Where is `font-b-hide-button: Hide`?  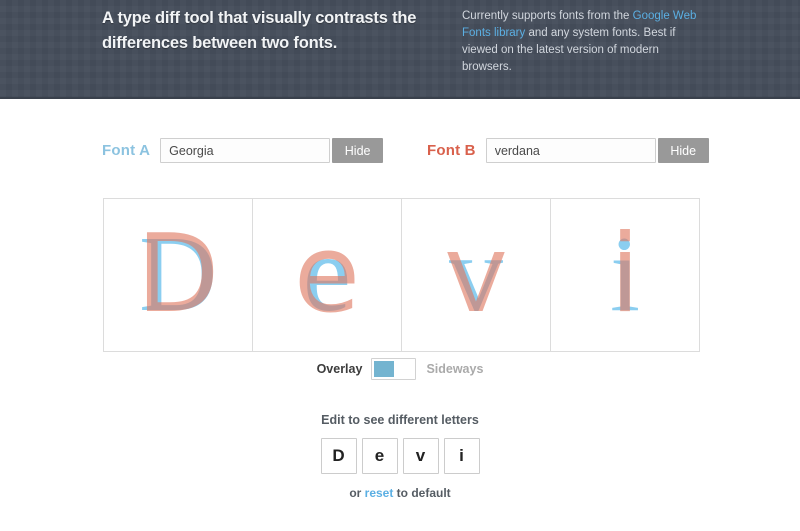 font-b-hide-button: Hide is located at coordinates (683, 150).